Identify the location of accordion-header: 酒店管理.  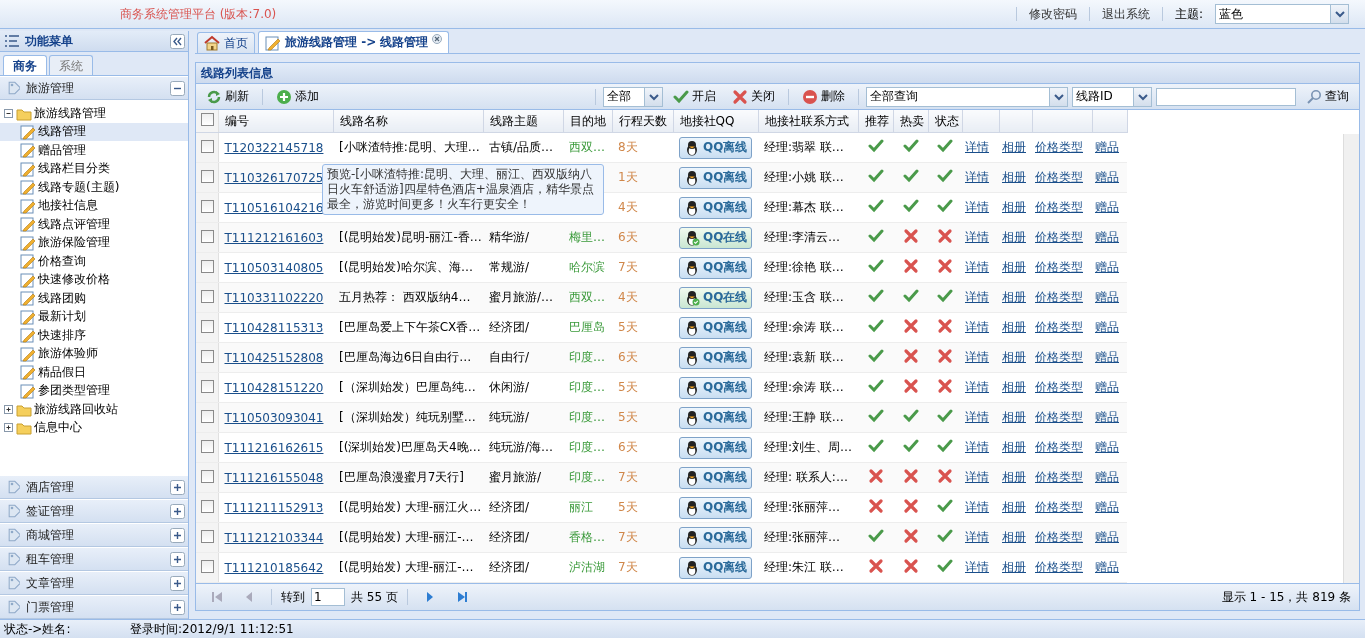
(94, 487).